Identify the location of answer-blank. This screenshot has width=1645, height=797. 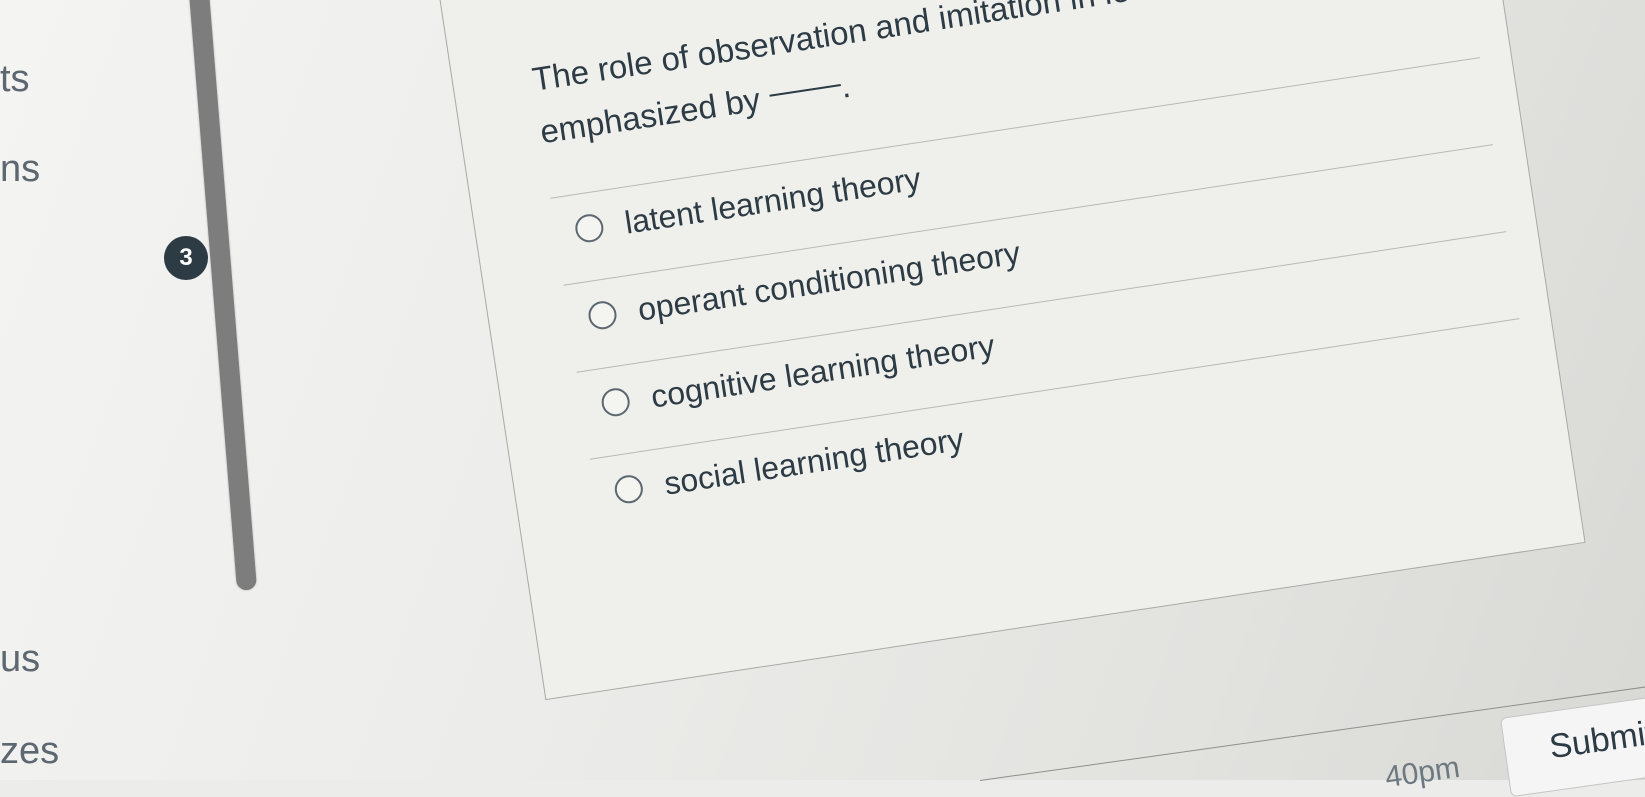
(805, 91).